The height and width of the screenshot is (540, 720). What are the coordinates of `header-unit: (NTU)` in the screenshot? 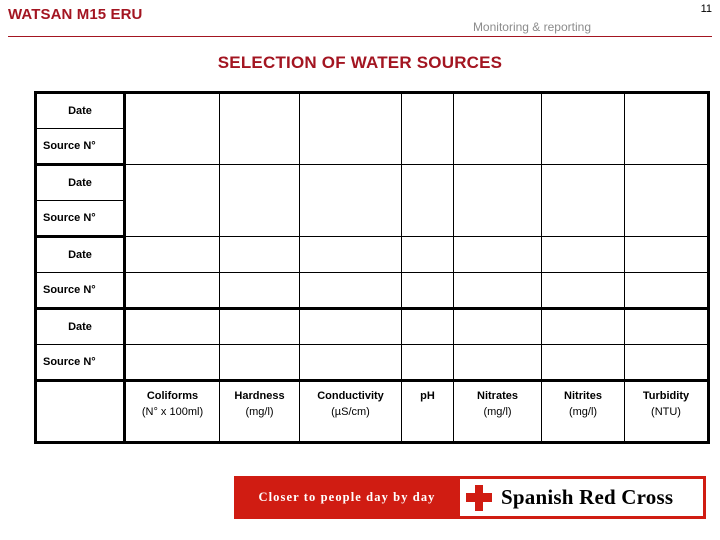 It's located at (666, 411).